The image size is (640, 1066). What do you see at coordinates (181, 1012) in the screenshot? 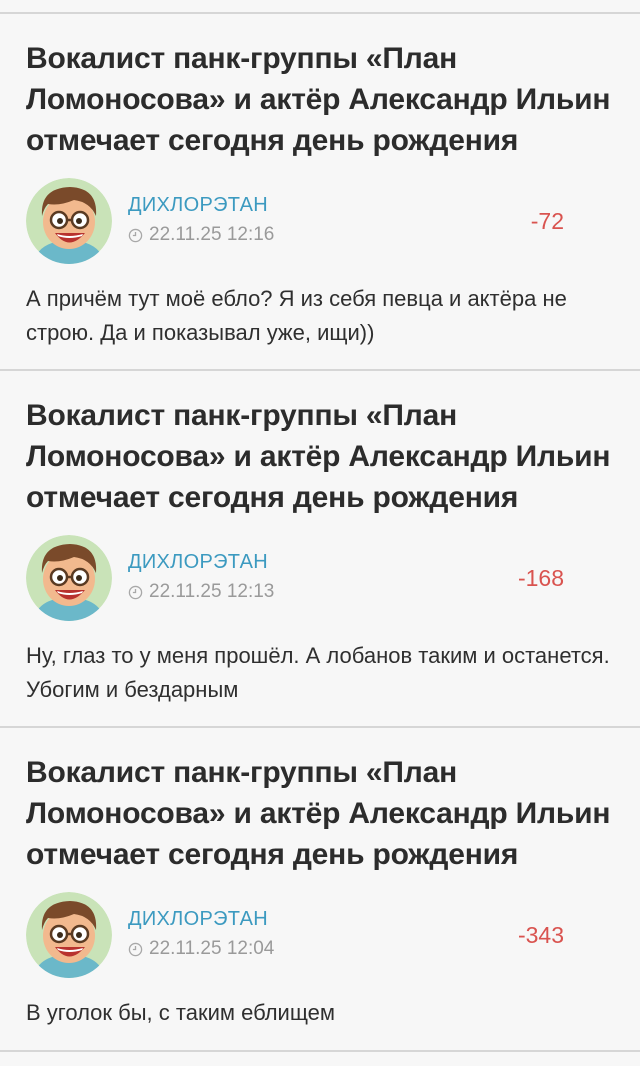
I see `comment-text: В уголок бы, с таким еблищем` at bounding box center [181, 1012].